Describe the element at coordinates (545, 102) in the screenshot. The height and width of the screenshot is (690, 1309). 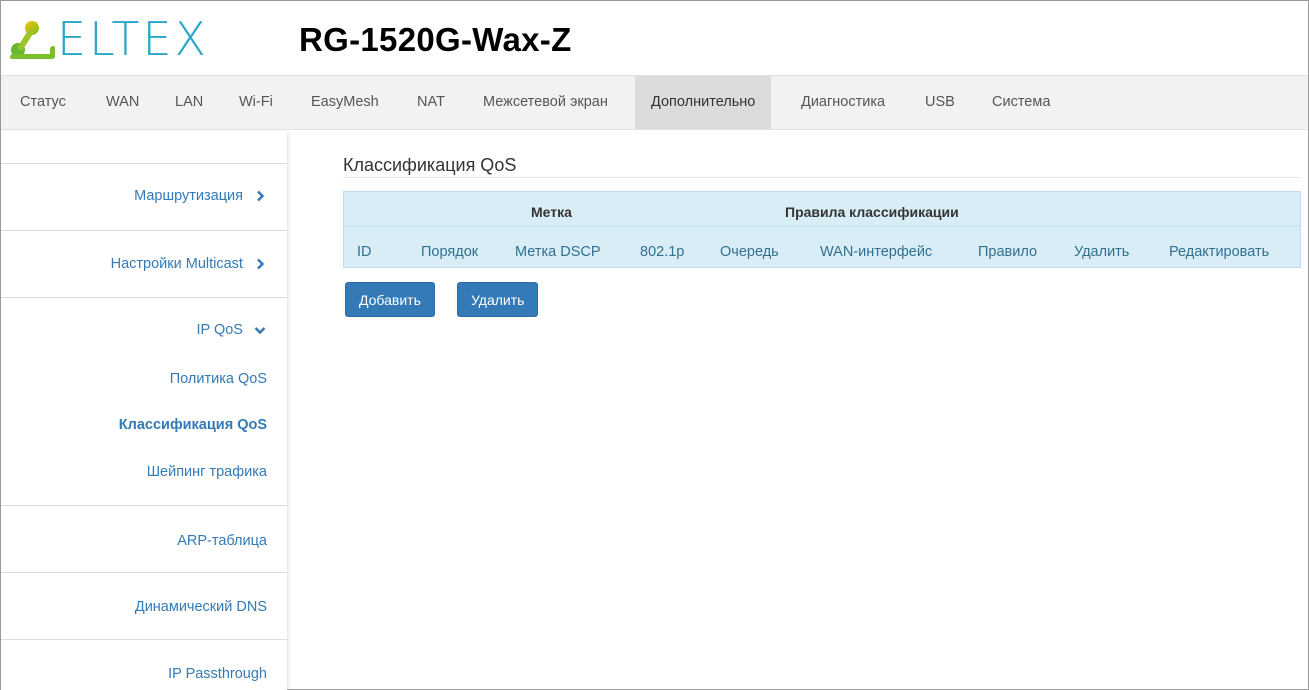
I see `nav-tab-firewall: Межсетевой экран` at that location.